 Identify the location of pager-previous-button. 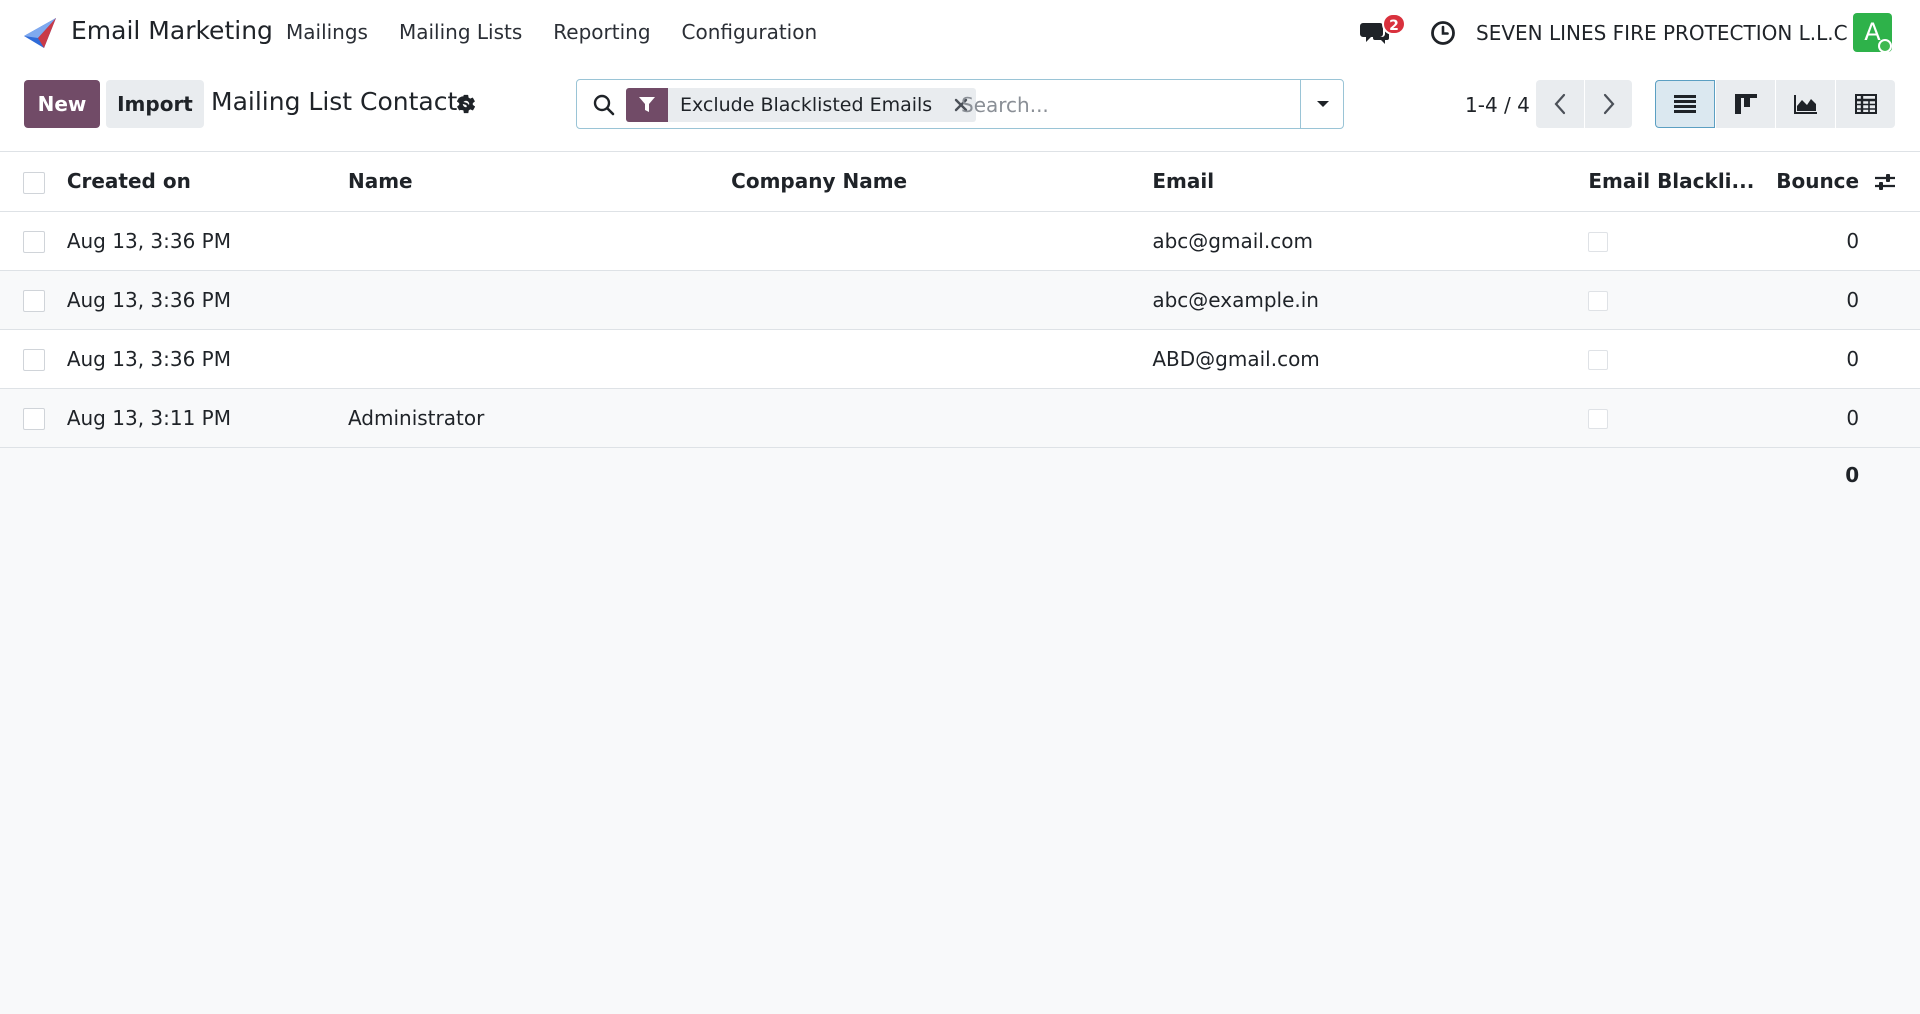
(1560, 104).